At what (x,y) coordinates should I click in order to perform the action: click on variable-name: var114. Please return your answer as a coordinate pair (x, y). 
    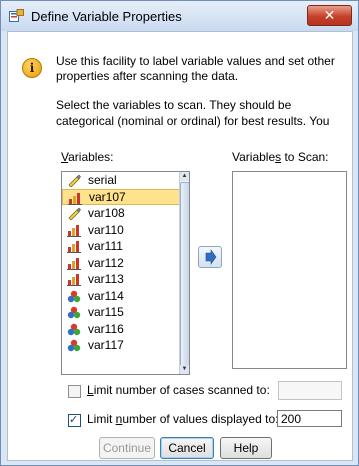
    Looking at the image, I should click on (106, 295).